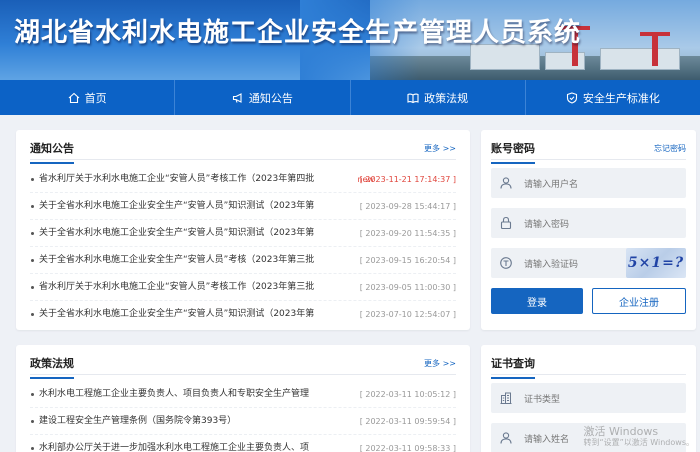 Image resolution: width=700 pixels, height=452 pixels. I want to click on login-form: 请输入用户名 请输入密码 请输入验证码 5×1=? 登录 企业注册, so click(588, 241).